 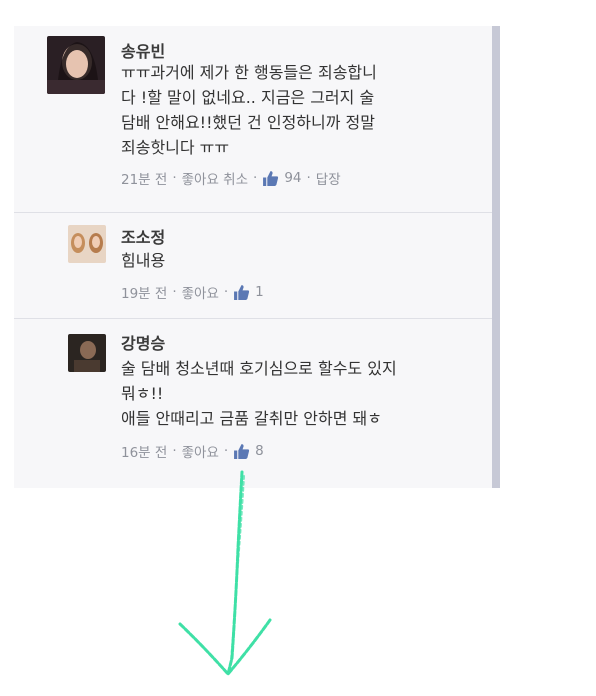 I want to click on comment-meta: 21분 전 · 좋아요 취소 · 94 · 답장, so click(x=231, y=178).